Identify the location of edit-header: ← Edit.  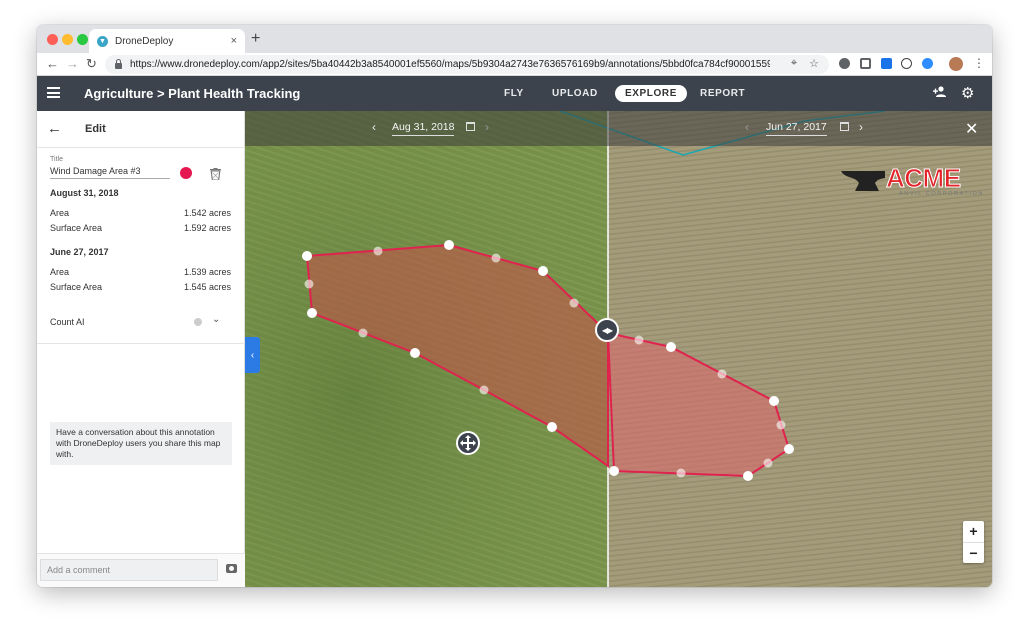
(141, 129).